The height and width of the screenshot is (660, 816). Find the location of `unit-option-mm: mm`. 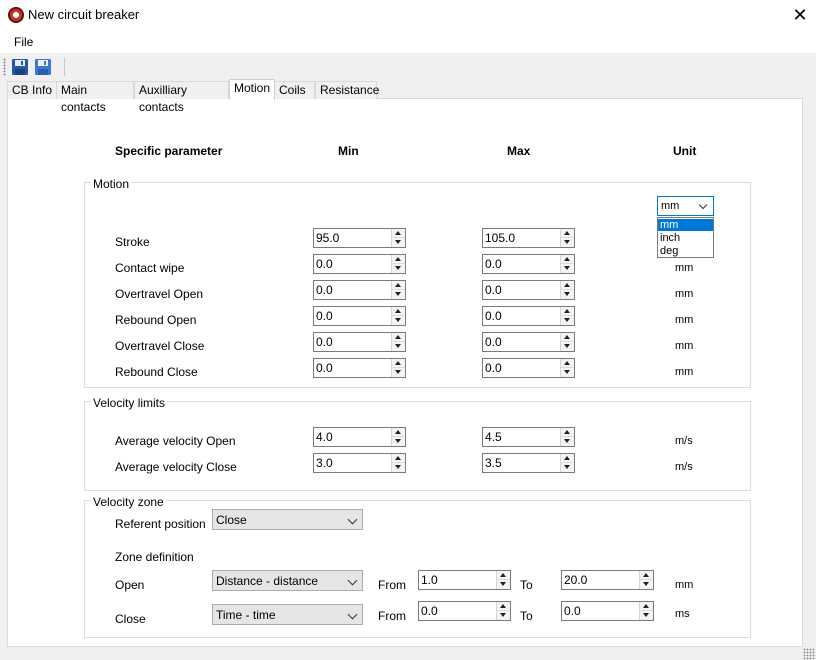

unit-option-mm: mm is located at coordinates (685, 225).